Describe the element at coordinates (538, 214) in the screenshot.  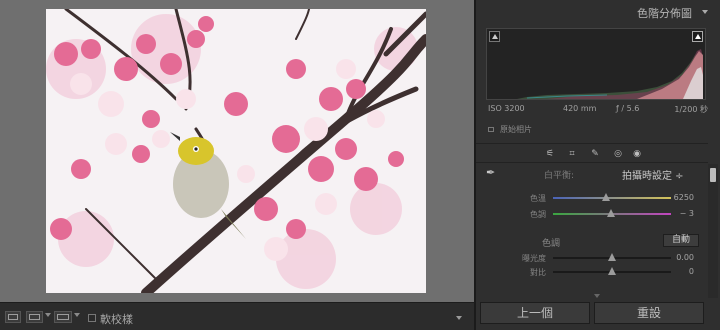
I see `slider-label: 色調` at that location.